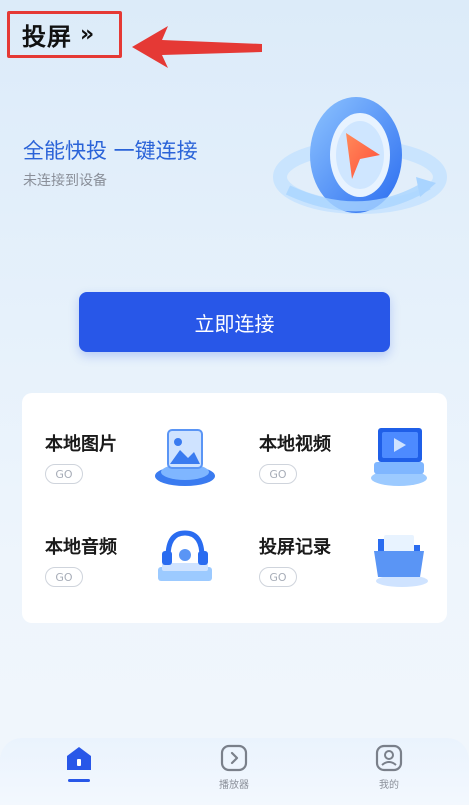 The width and height of the screenshot is (469, 805). I want to click on video-icon, so click(399, 457).